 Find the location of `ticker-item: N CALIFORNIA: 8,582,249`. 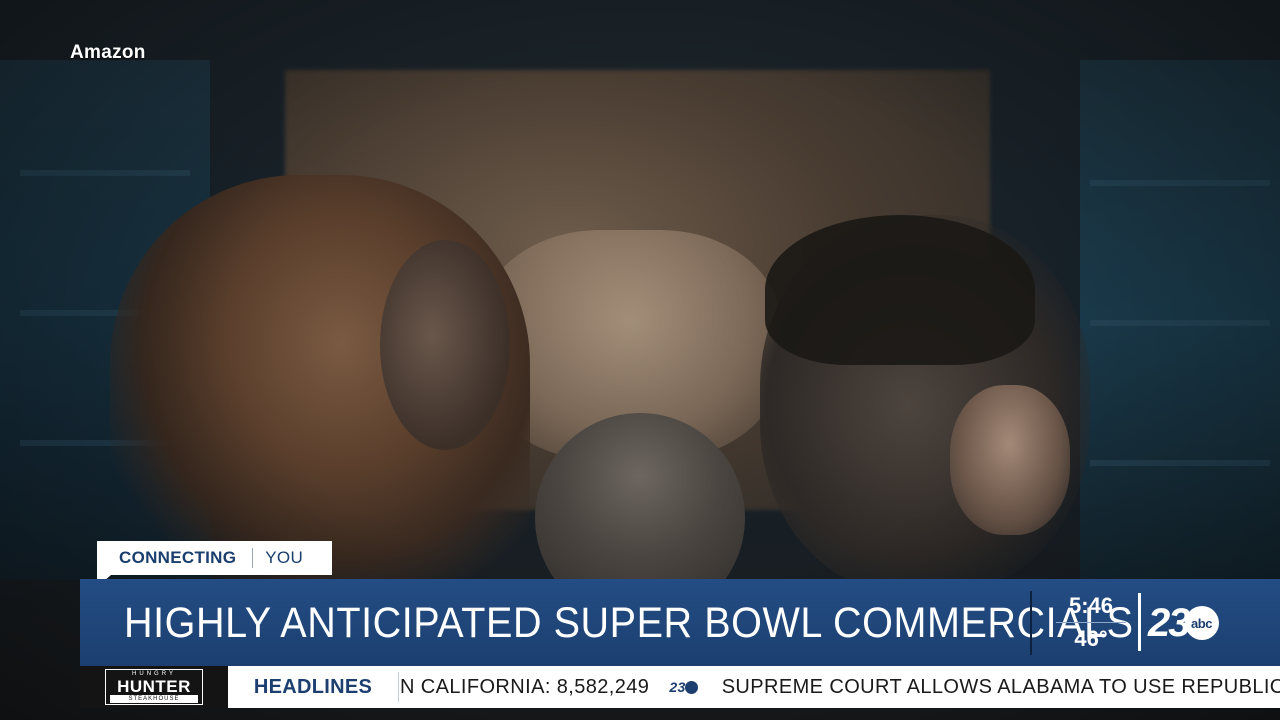

ticker-item: N CALIFORNIA: 8,582,249 is located at coordinates (525, 686).